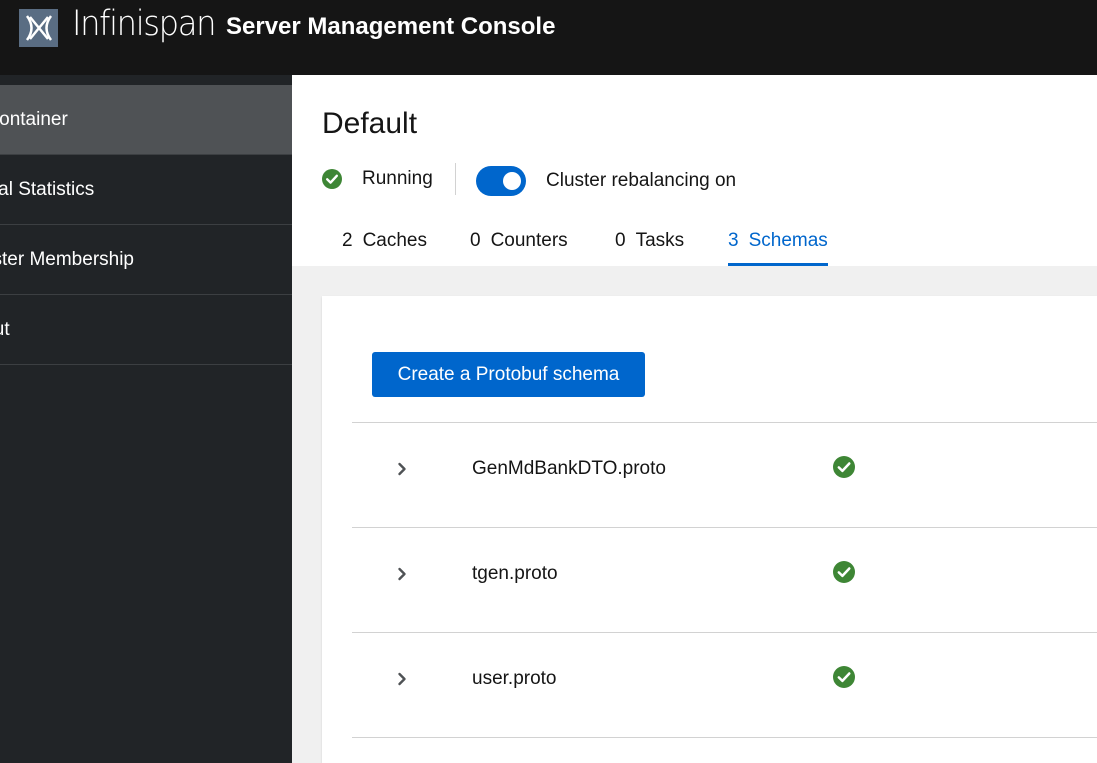 This screenshot has height=763, width=1097. Describe the element at coordinates (501, 181) in the screenshot. I see `rebalancing-toggle` at that location.